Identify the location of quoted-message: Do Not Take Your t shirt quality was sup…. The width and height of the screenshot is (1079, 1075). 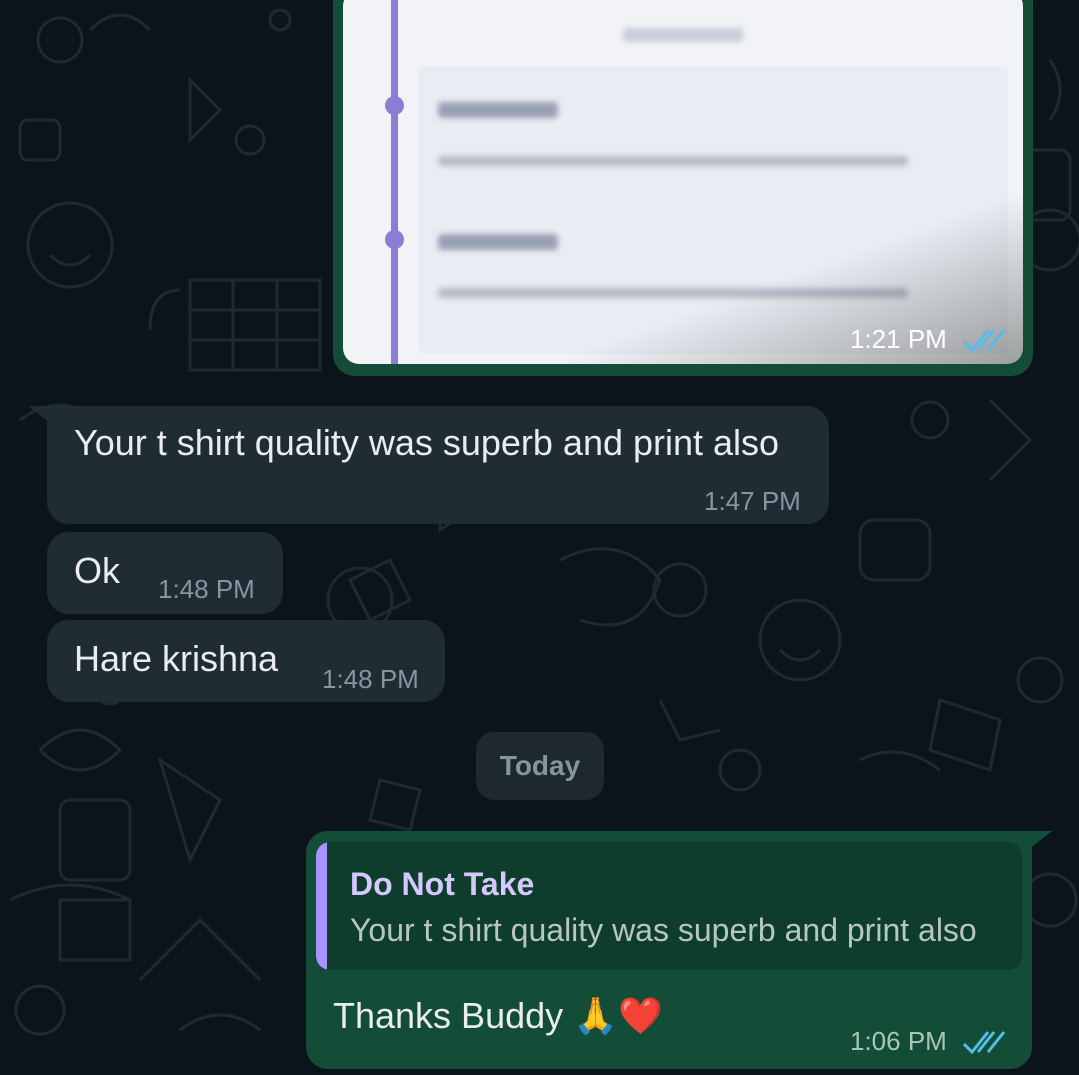
(669, 906).